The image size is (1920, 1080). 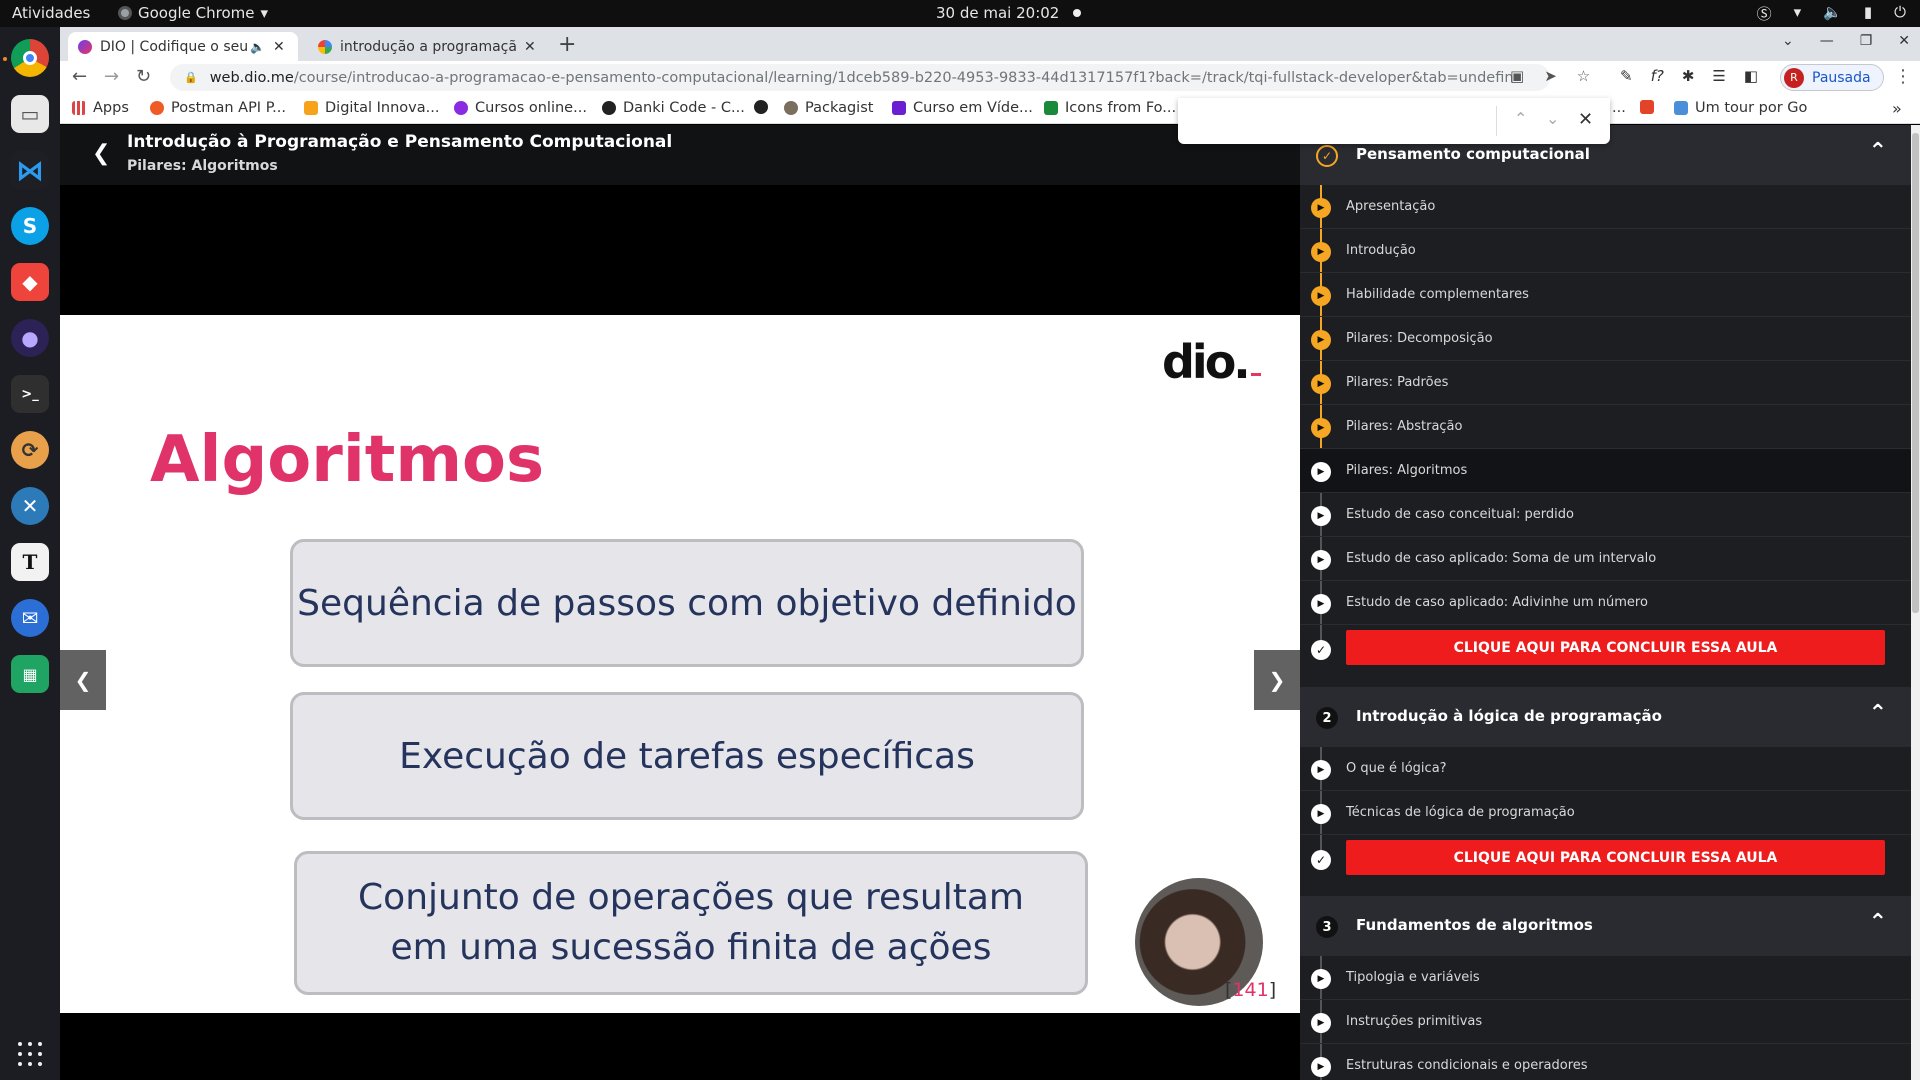 What do you see at coordinates (83, 680) in the screenshot?
I see `previous-lesson-arrow: ❮` at bounding box center [83, 680].